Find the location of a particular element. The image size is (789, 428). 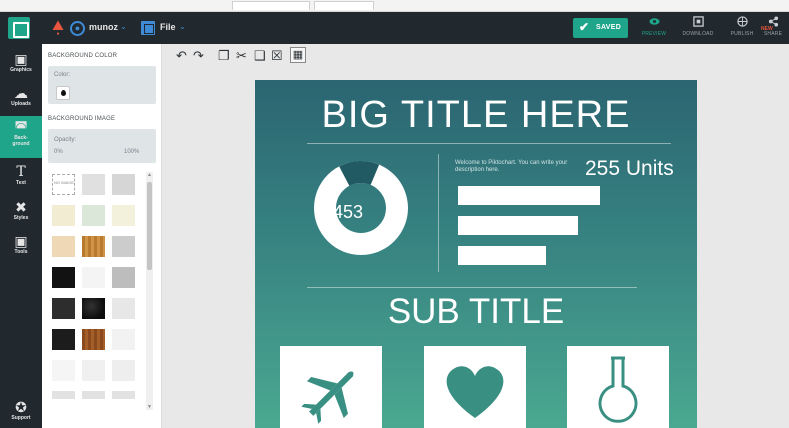

airplane-card is located at coordinates (331, 387).